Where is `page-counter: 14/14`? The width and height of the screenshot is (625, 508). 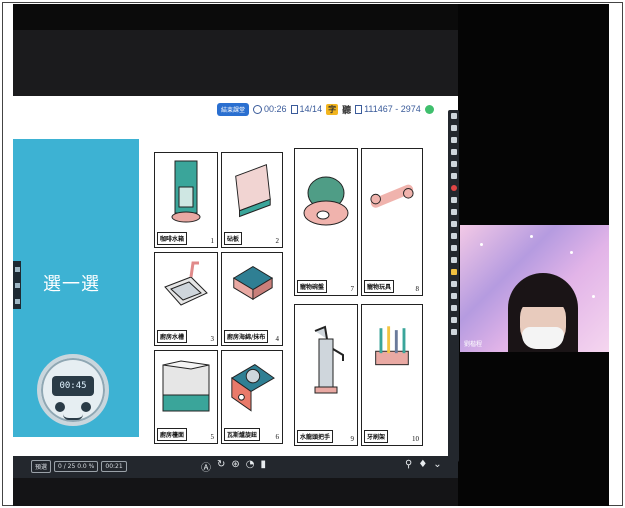 page-counter: 14/14 is located at coordinates (306, 109).